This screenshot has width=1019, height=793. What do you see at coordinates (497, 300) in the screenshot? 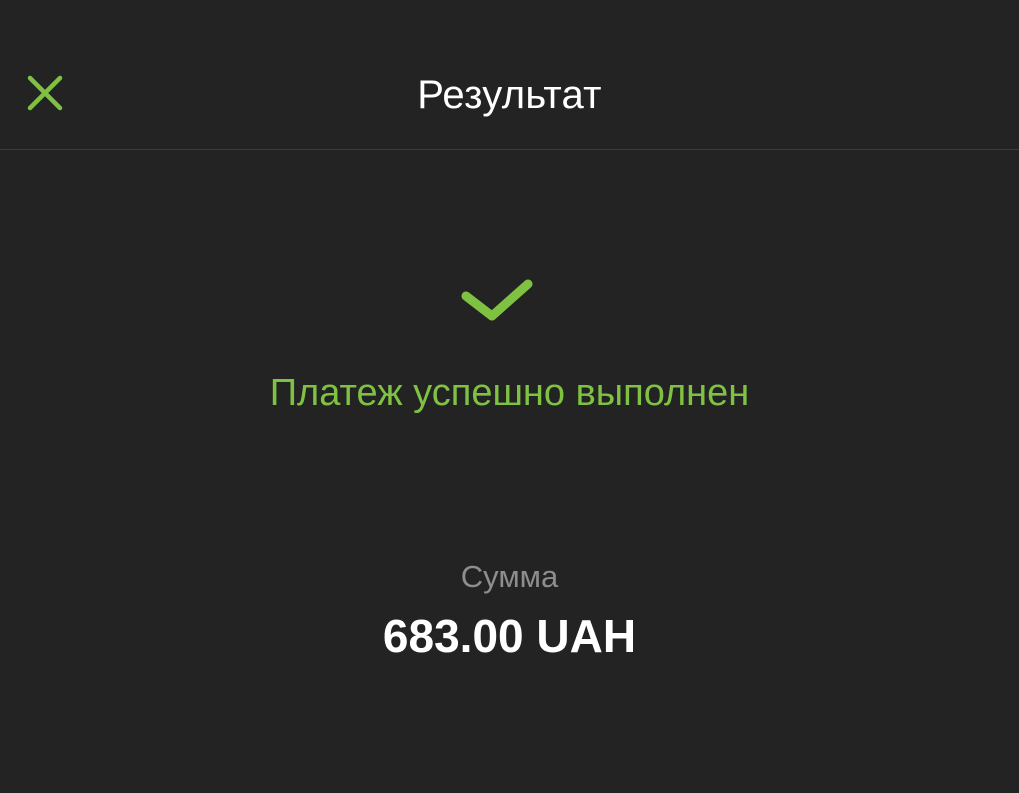
I see `checkmark-icon` at bounding box center [497, 300].